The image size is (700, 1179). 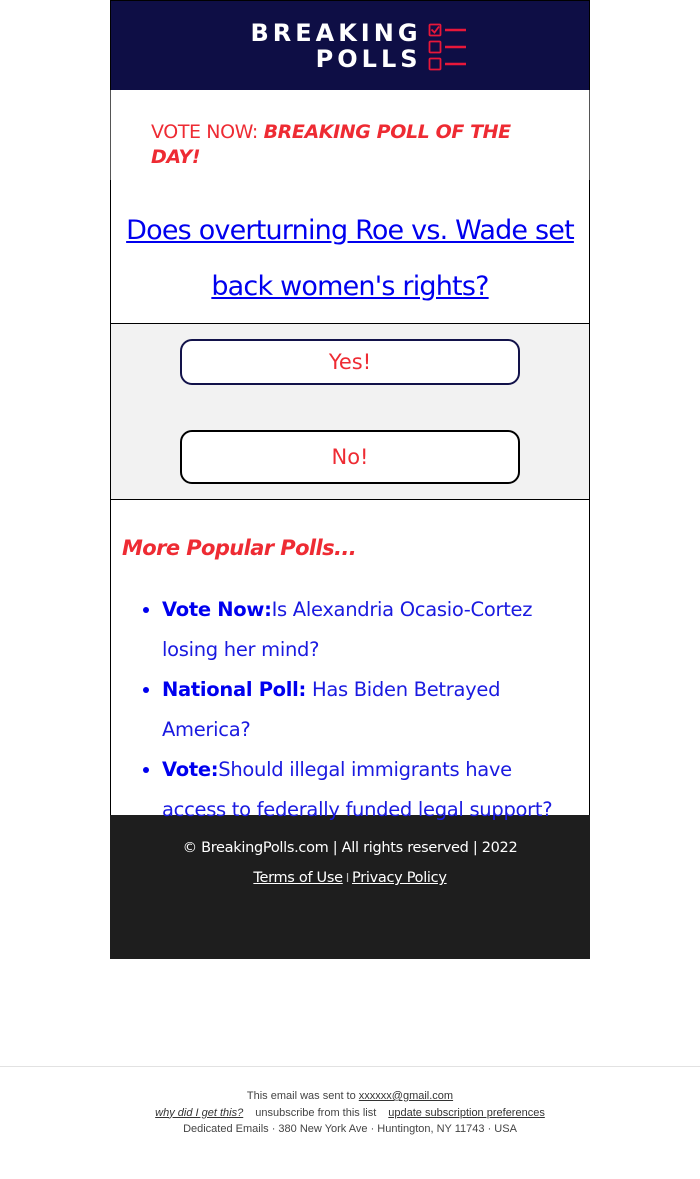 What do you see at coordinates (466, 1113) in the screenshot?
I see `update-preferences-link: update subscription preferences` at bounding box center [466, 1113].